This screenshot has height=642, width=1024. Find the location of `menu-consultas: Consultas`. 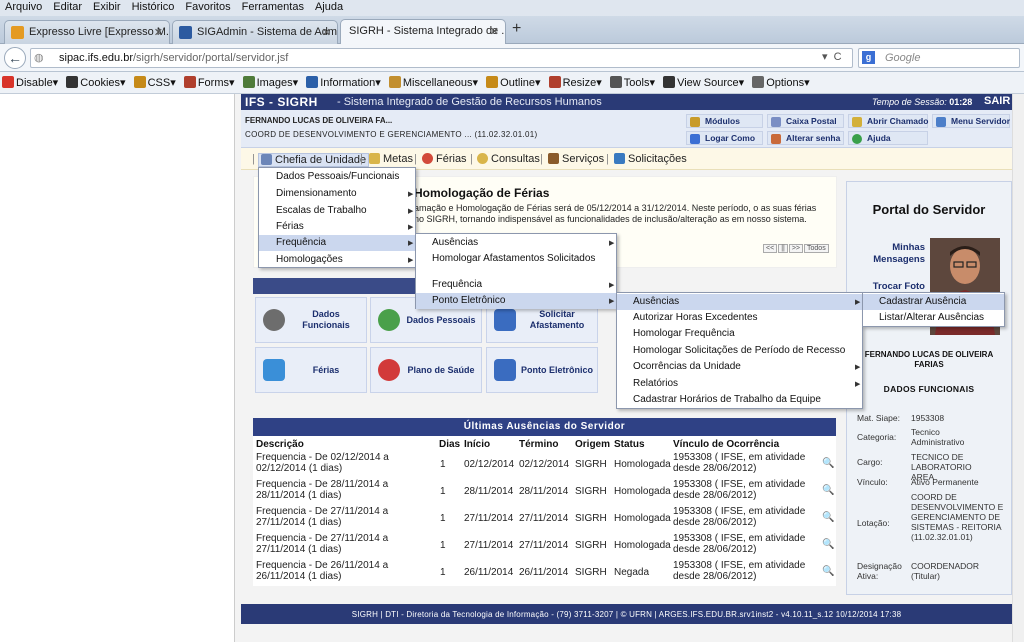

menu-consultas: Consultas is located at coordinates (508, 159).